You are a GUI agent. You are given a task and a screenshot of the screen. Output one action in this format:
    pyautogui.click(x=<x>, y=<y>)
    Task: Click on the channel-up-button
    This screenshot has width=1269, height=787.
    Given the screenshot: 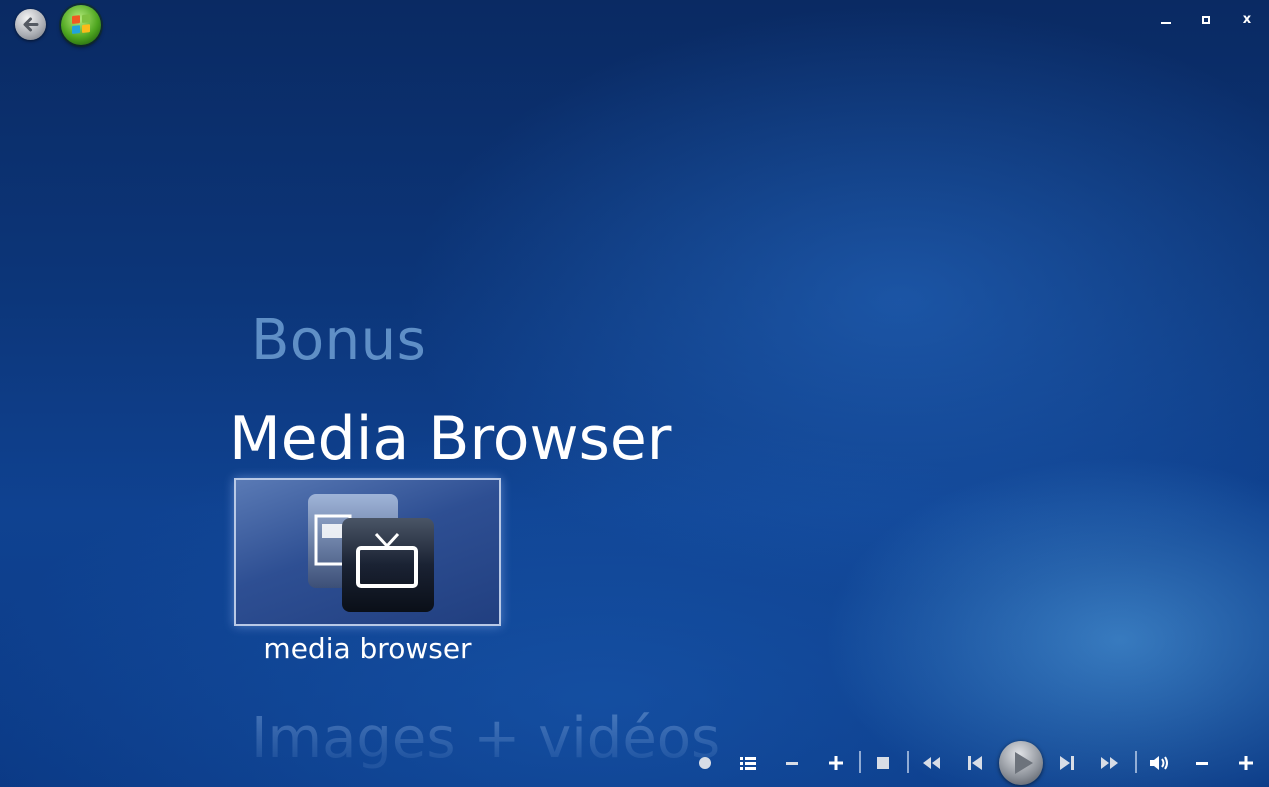 What is the action you would take?
    pyautogui.click(x=836, y=763)
    